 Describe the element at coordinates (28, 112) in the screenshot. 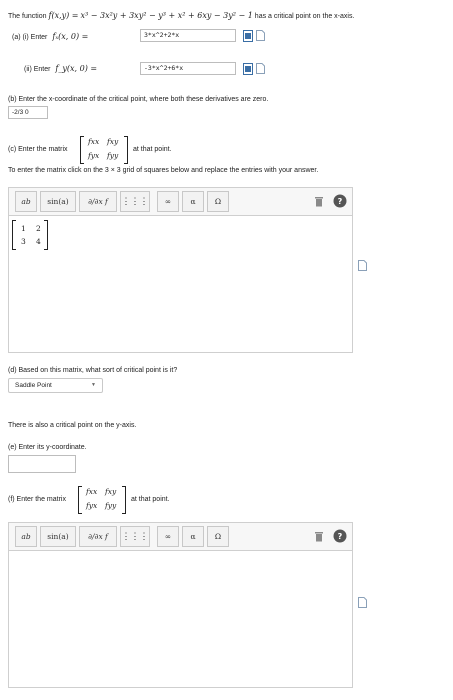

I see `critical-point-x-input: -2/3 0` at that location.